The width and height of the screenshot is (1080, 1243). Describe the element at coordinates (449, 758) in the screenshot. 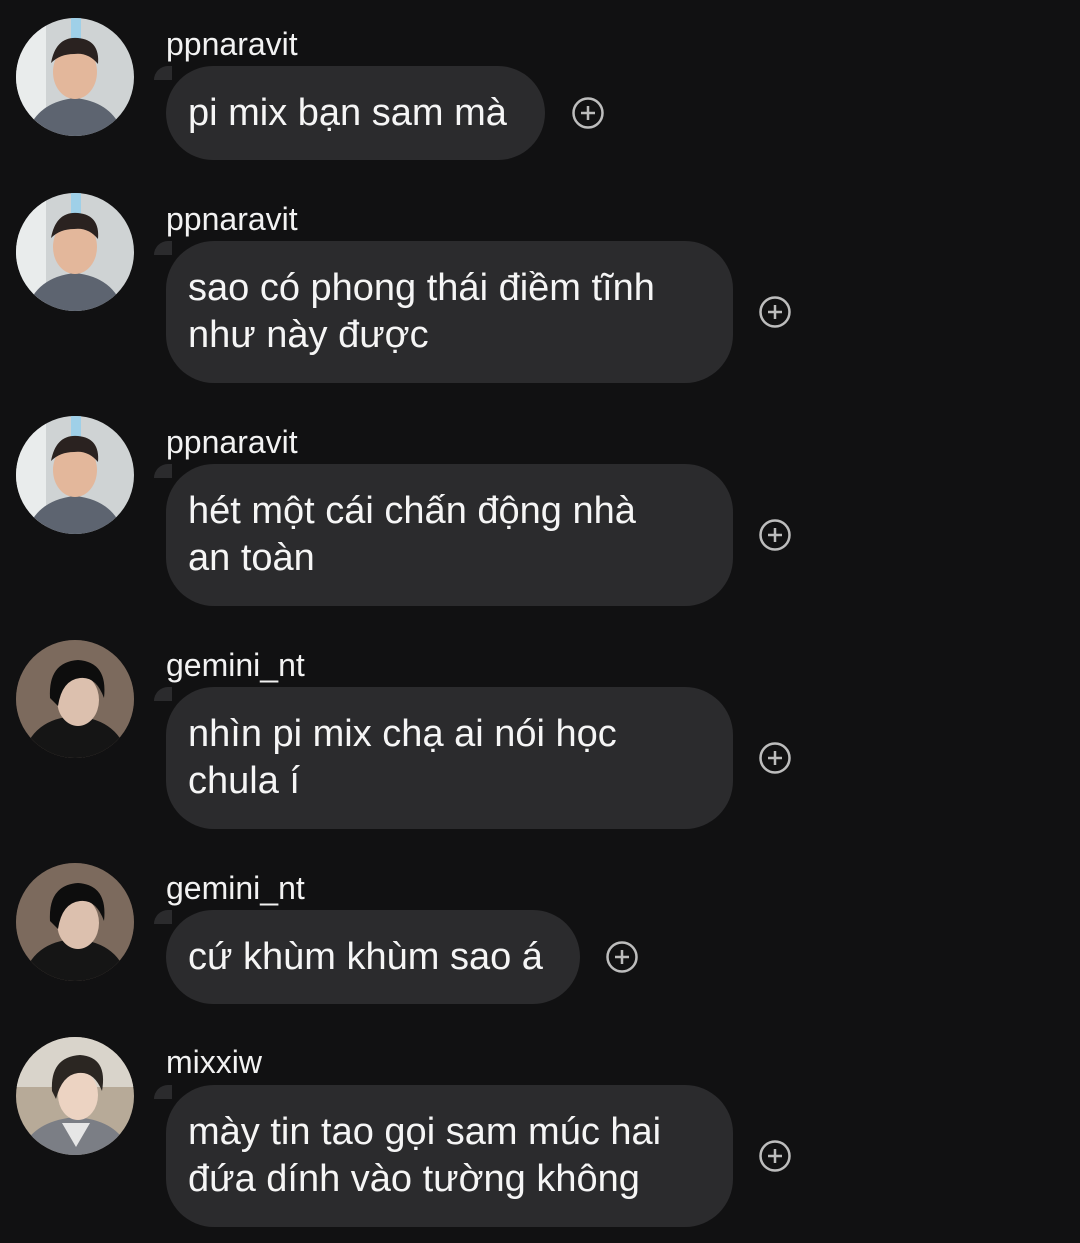

I see `message-bubble: nhìn pi mix chạ ai nói học chula í` at that location.